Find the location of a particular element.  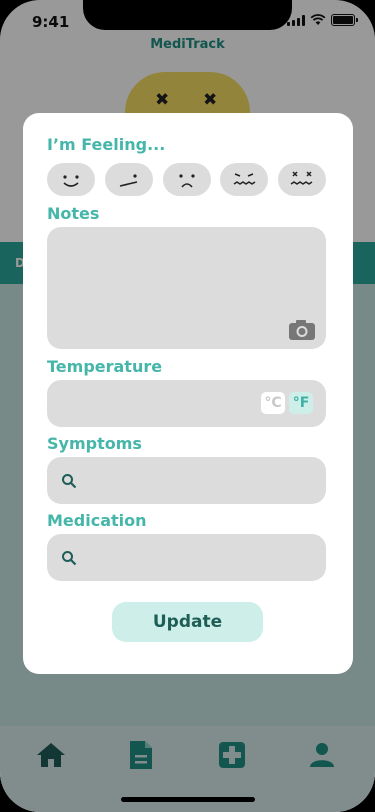

unit-celsius-toggle: °C is located at coordinates (273, 403).